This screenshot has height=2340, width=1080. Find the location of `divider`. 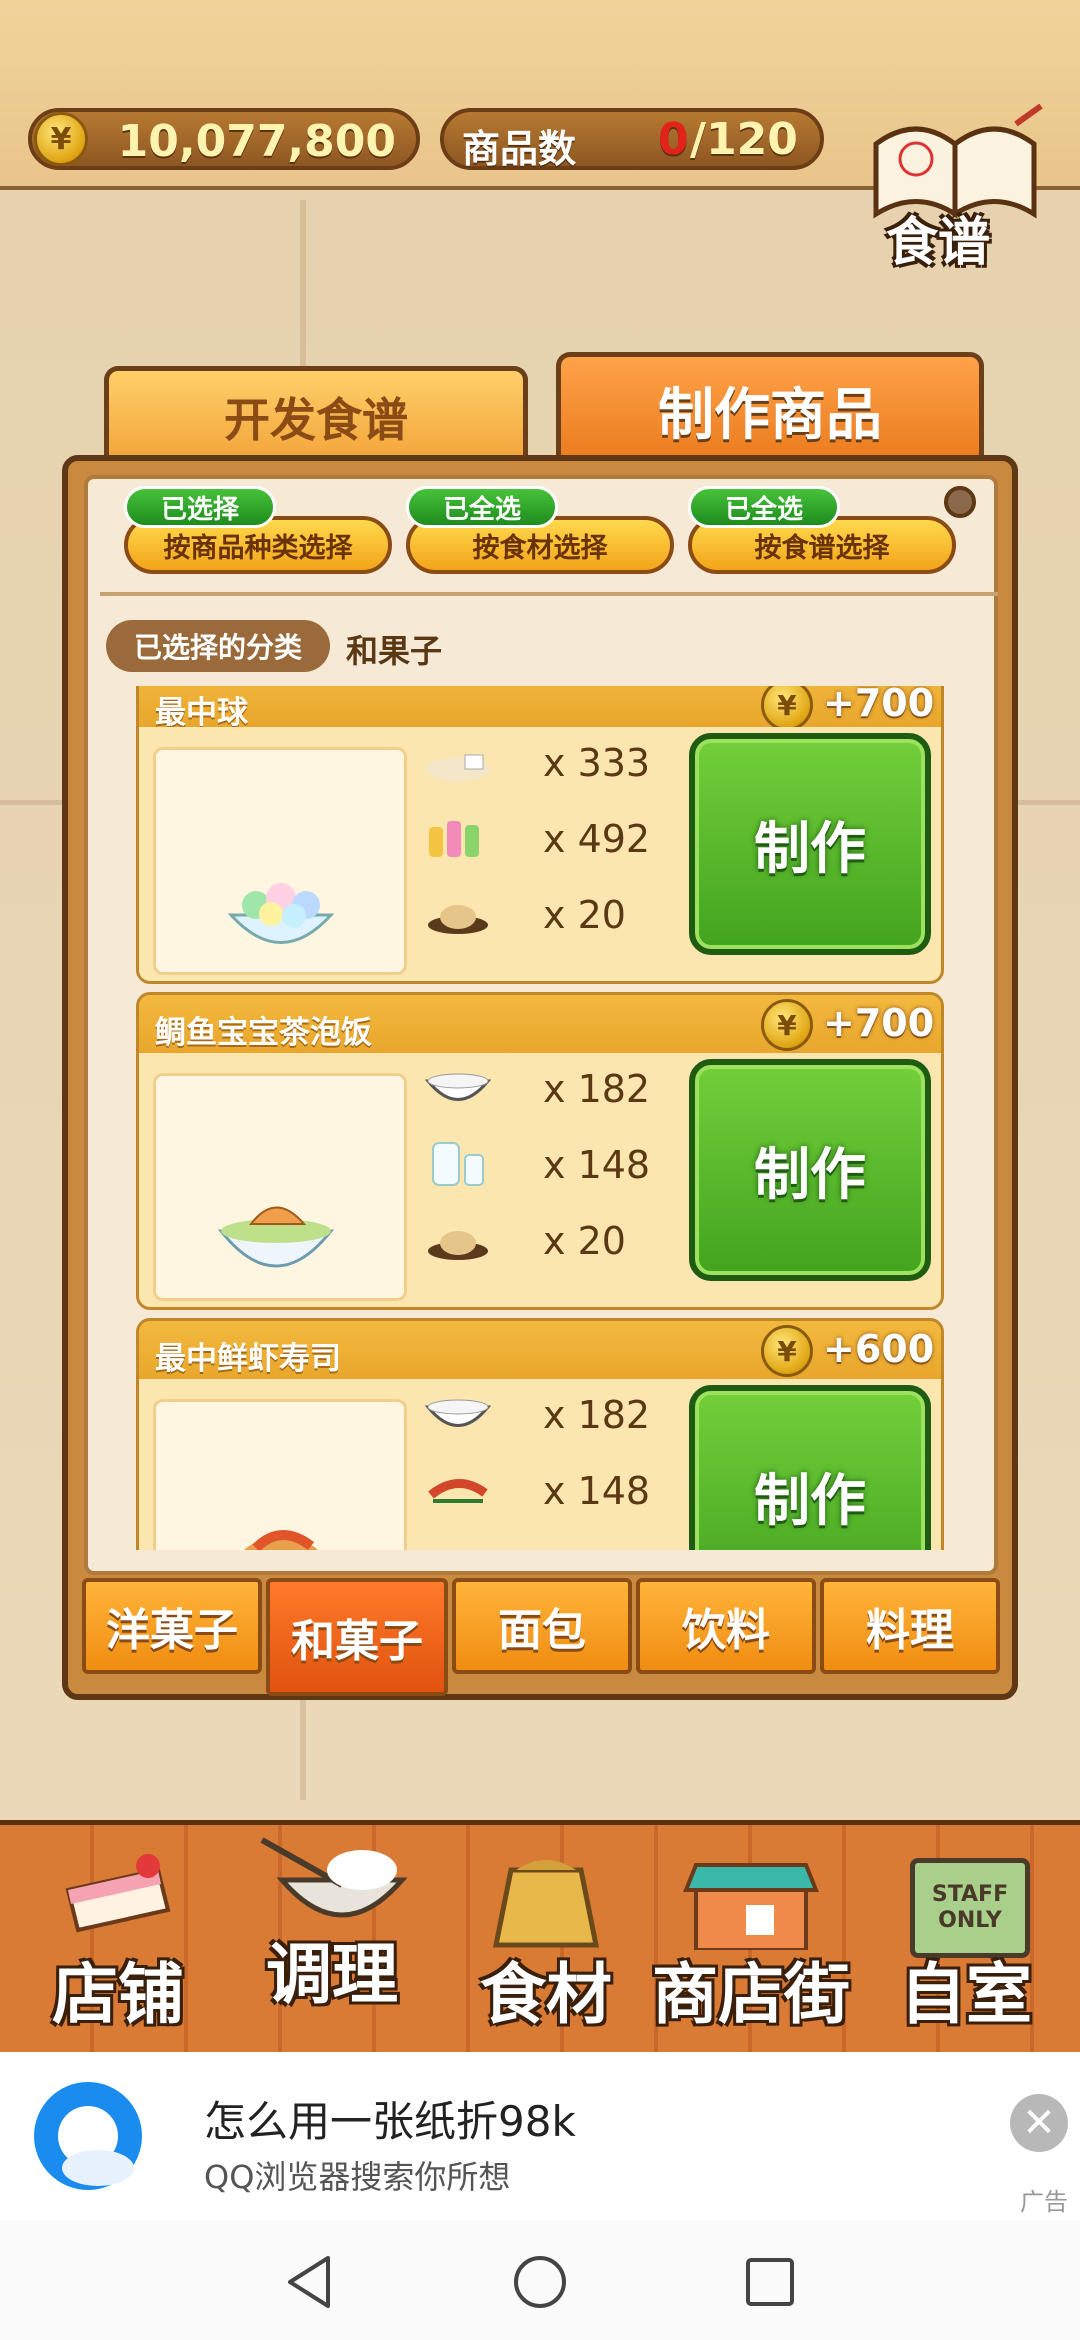

divider is located at coordinates (549, 594).